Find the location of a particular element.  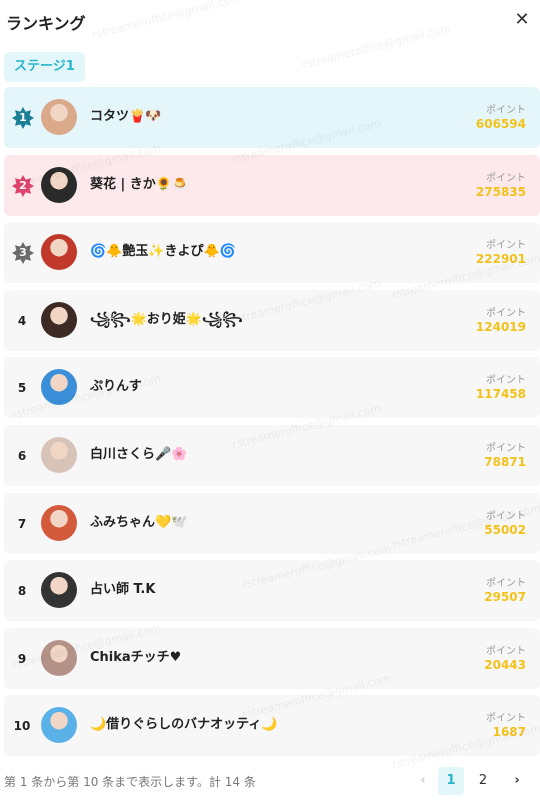

dialog-header: ランキング ✕ is located at coordinates (270, 21).